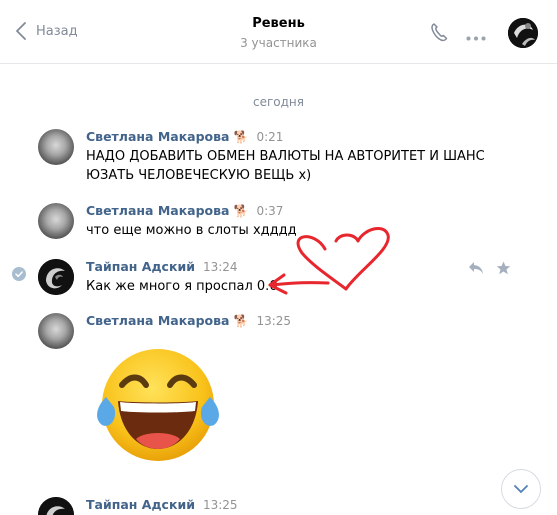 This screenshot has height=515, width=557. Describe the element at coordinates (439, 34) in the screenshot. I see `phone-icon` at that location.